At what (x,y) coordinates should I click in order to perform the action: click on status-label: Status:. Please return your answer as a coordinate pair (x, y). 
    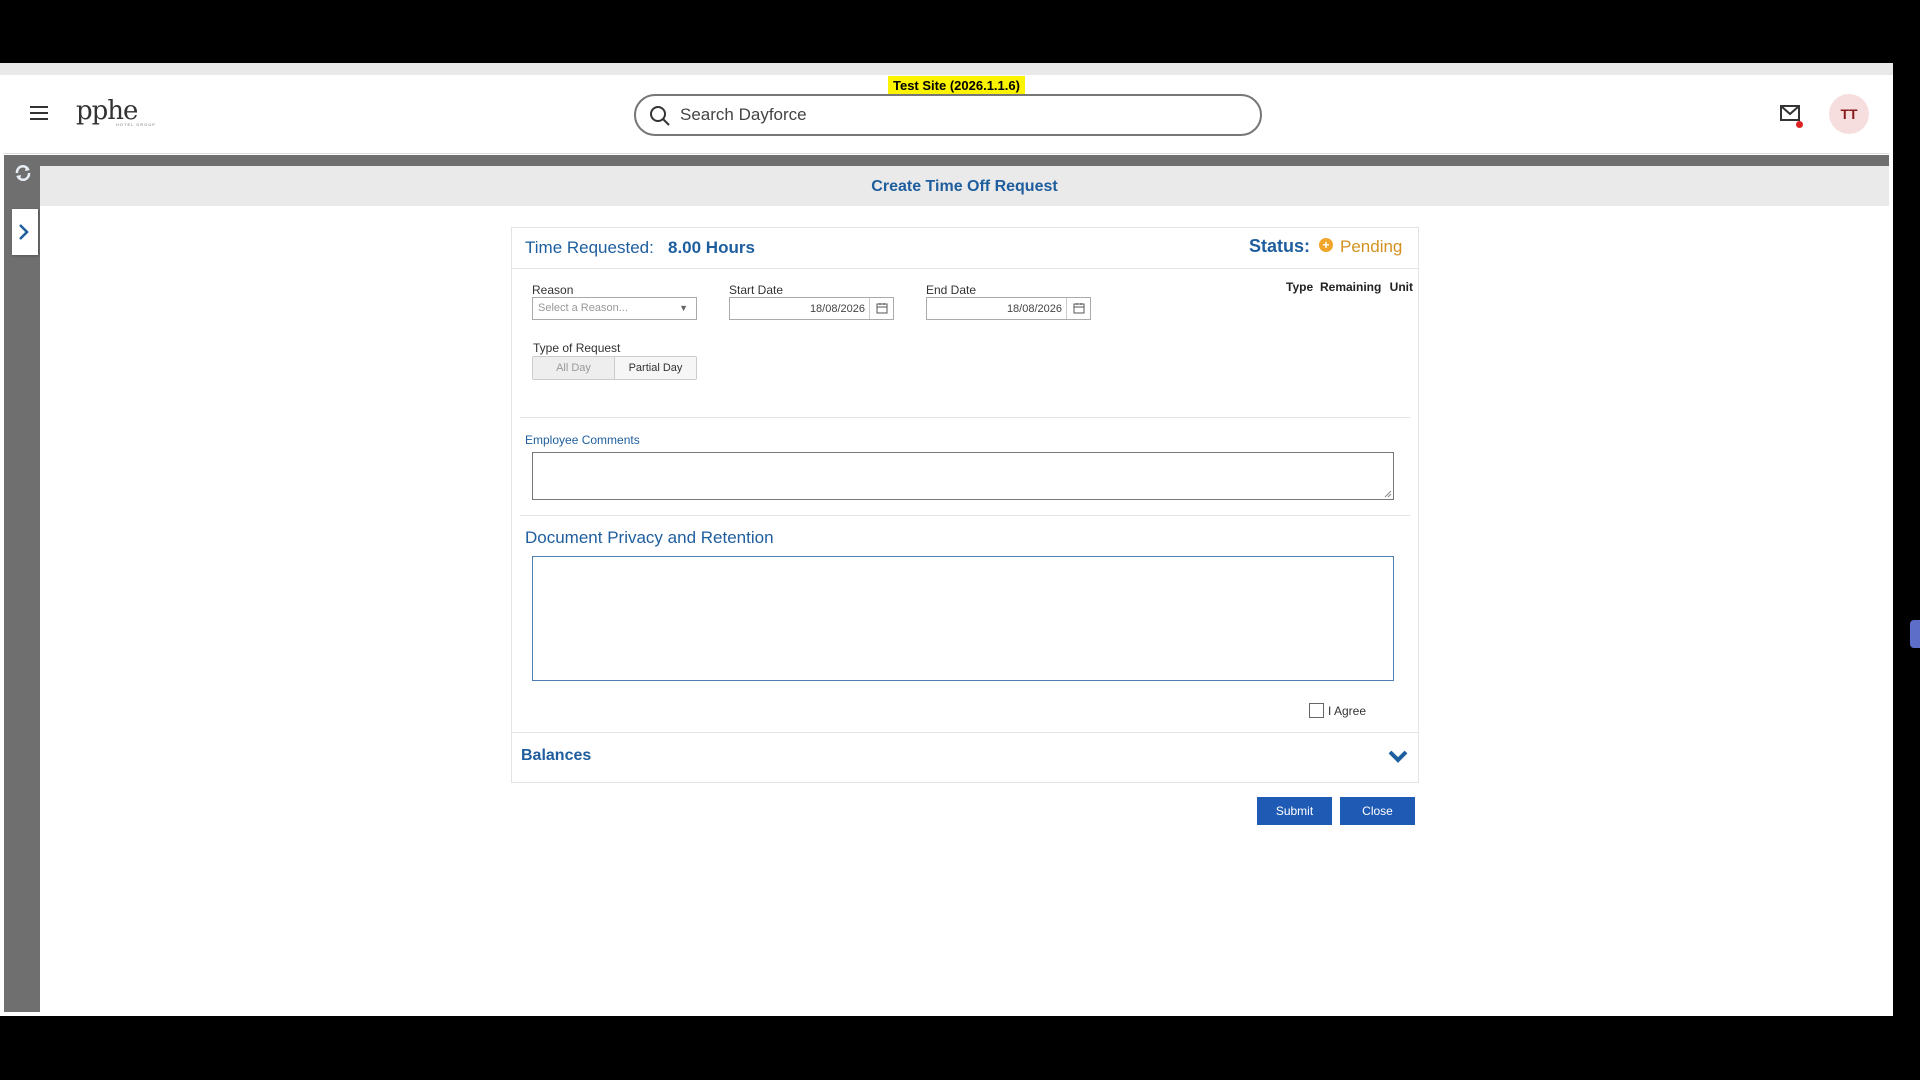
    Looking at the image, I should click on (1280, 246).